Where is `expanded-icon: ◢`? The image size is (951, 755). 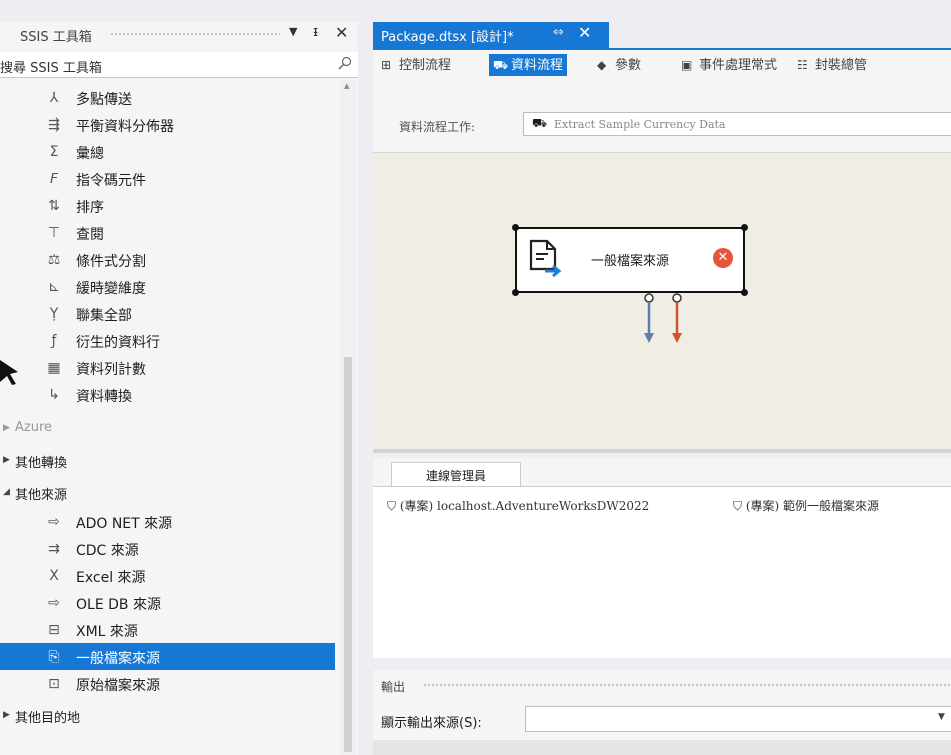
expanded-icon: ◢ is located at coordinates (6, 492).